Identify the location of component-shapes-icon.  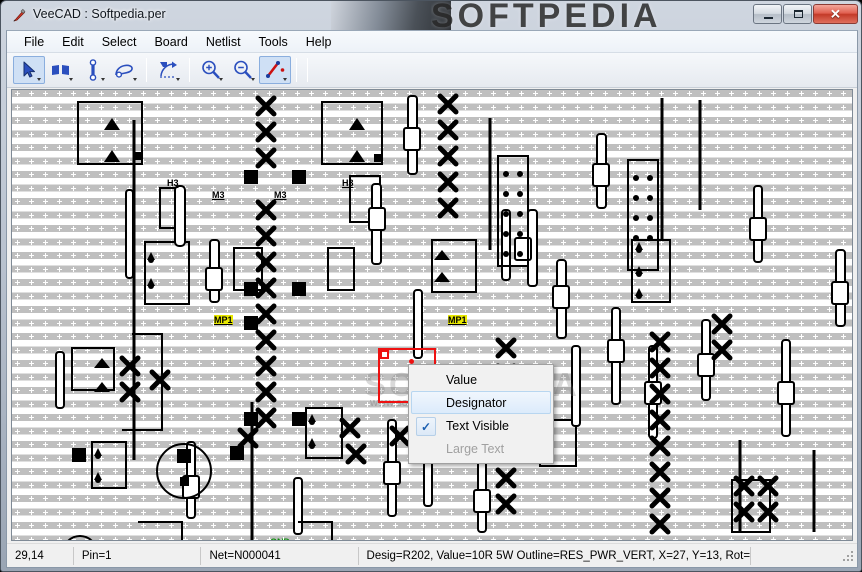
(60, 70).